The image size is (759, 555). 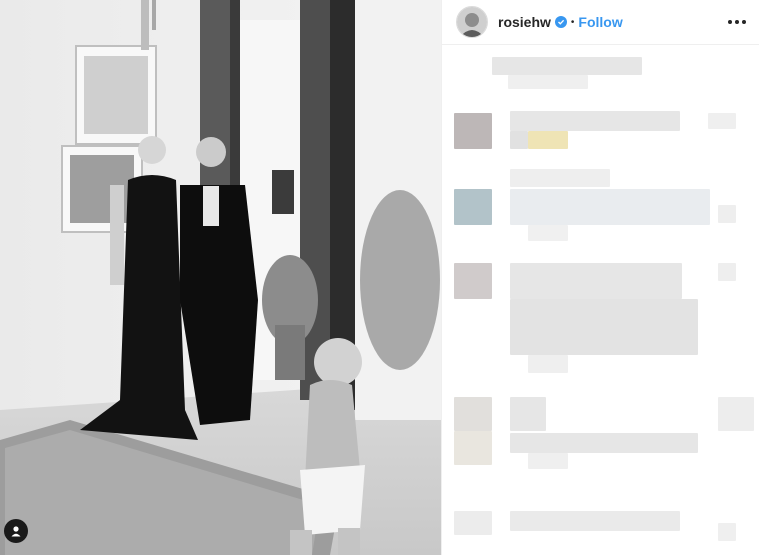 I want to click on more-options-icon, so click(x=737, y=22).